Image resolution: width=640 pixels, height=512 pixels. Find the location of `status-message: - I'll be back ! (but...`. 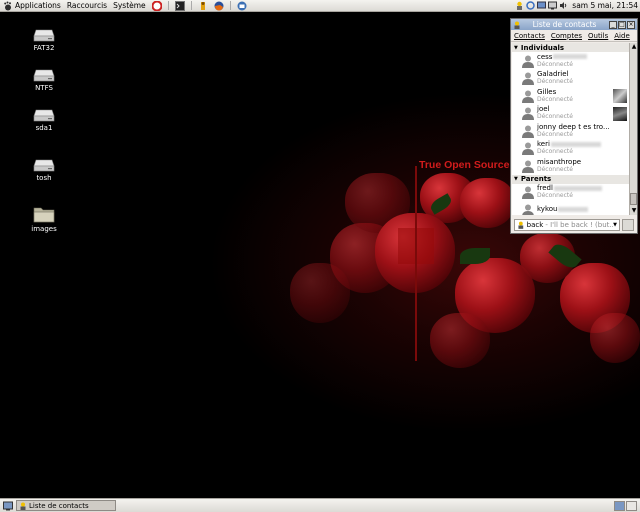

status-message: - I'll be back ! (but... is located at coordinates (579, 224).